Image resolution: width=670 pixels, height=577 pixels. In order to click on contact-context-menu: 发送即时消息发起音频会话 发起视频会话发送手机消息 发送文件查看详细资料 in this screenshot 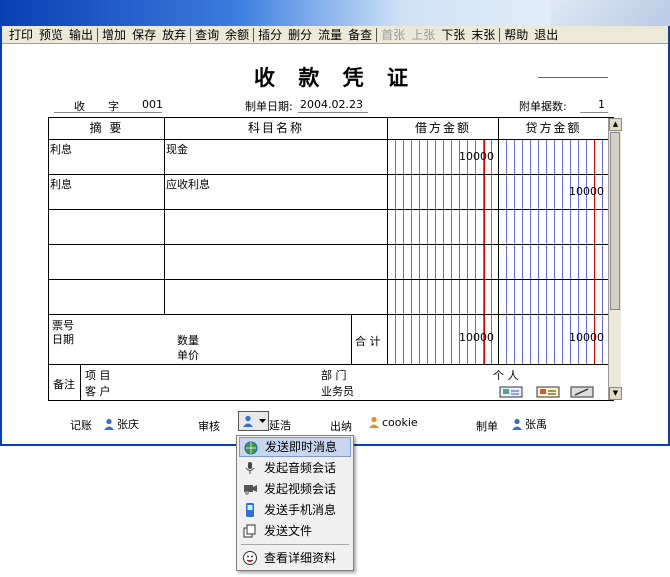, I will do `click(295, 503)`.